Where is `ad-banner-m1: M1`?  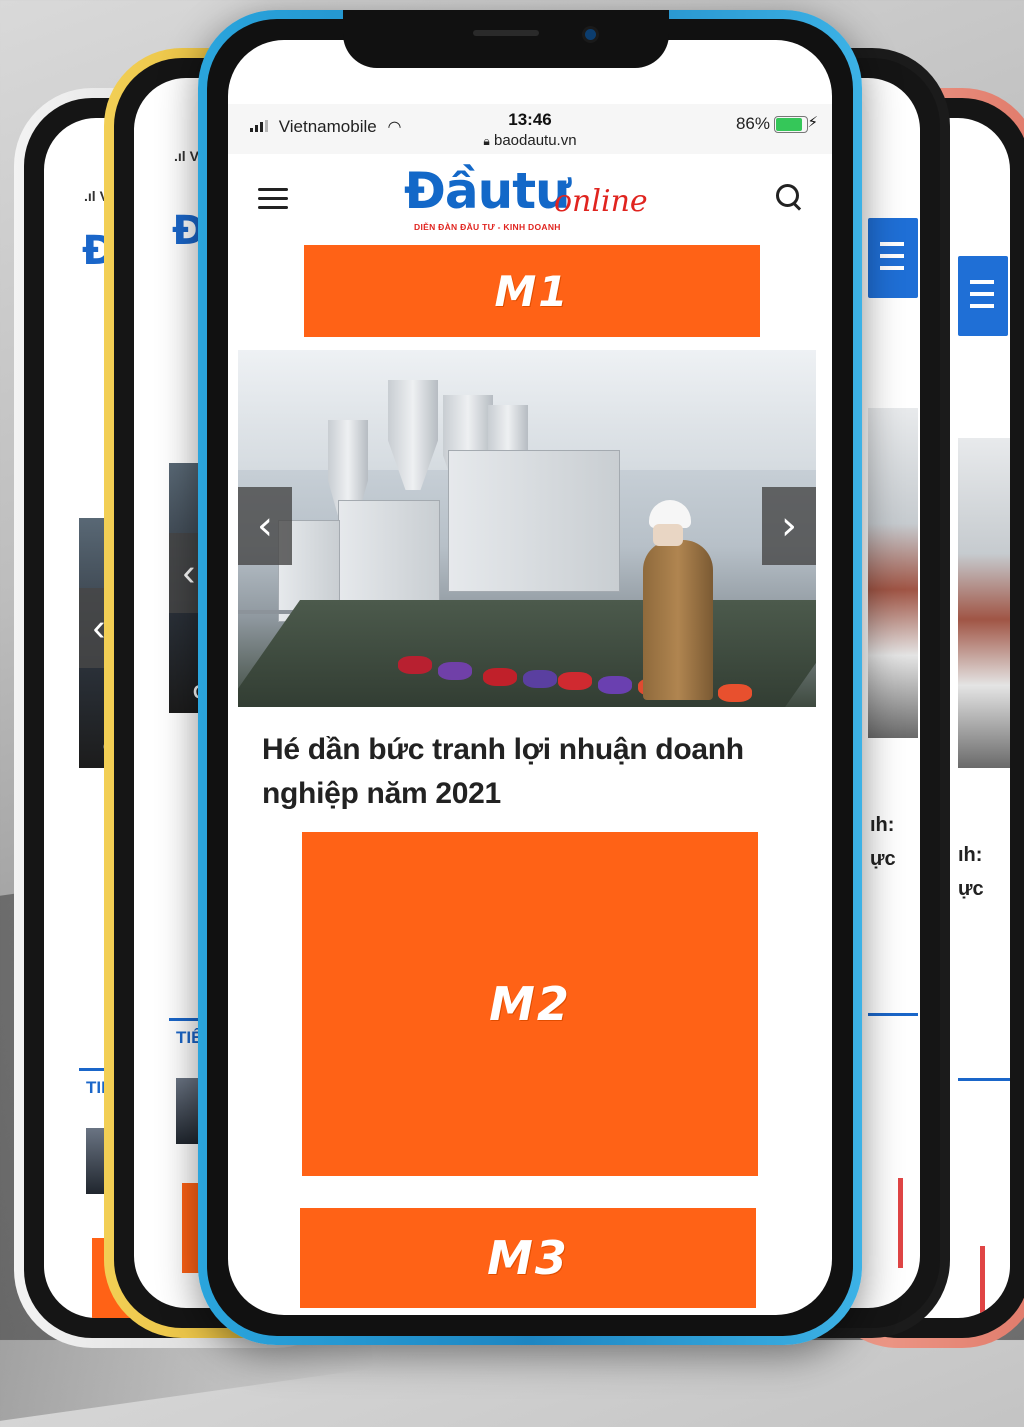
ad-banner-m1: M1 is located at coordinates (532, 291).